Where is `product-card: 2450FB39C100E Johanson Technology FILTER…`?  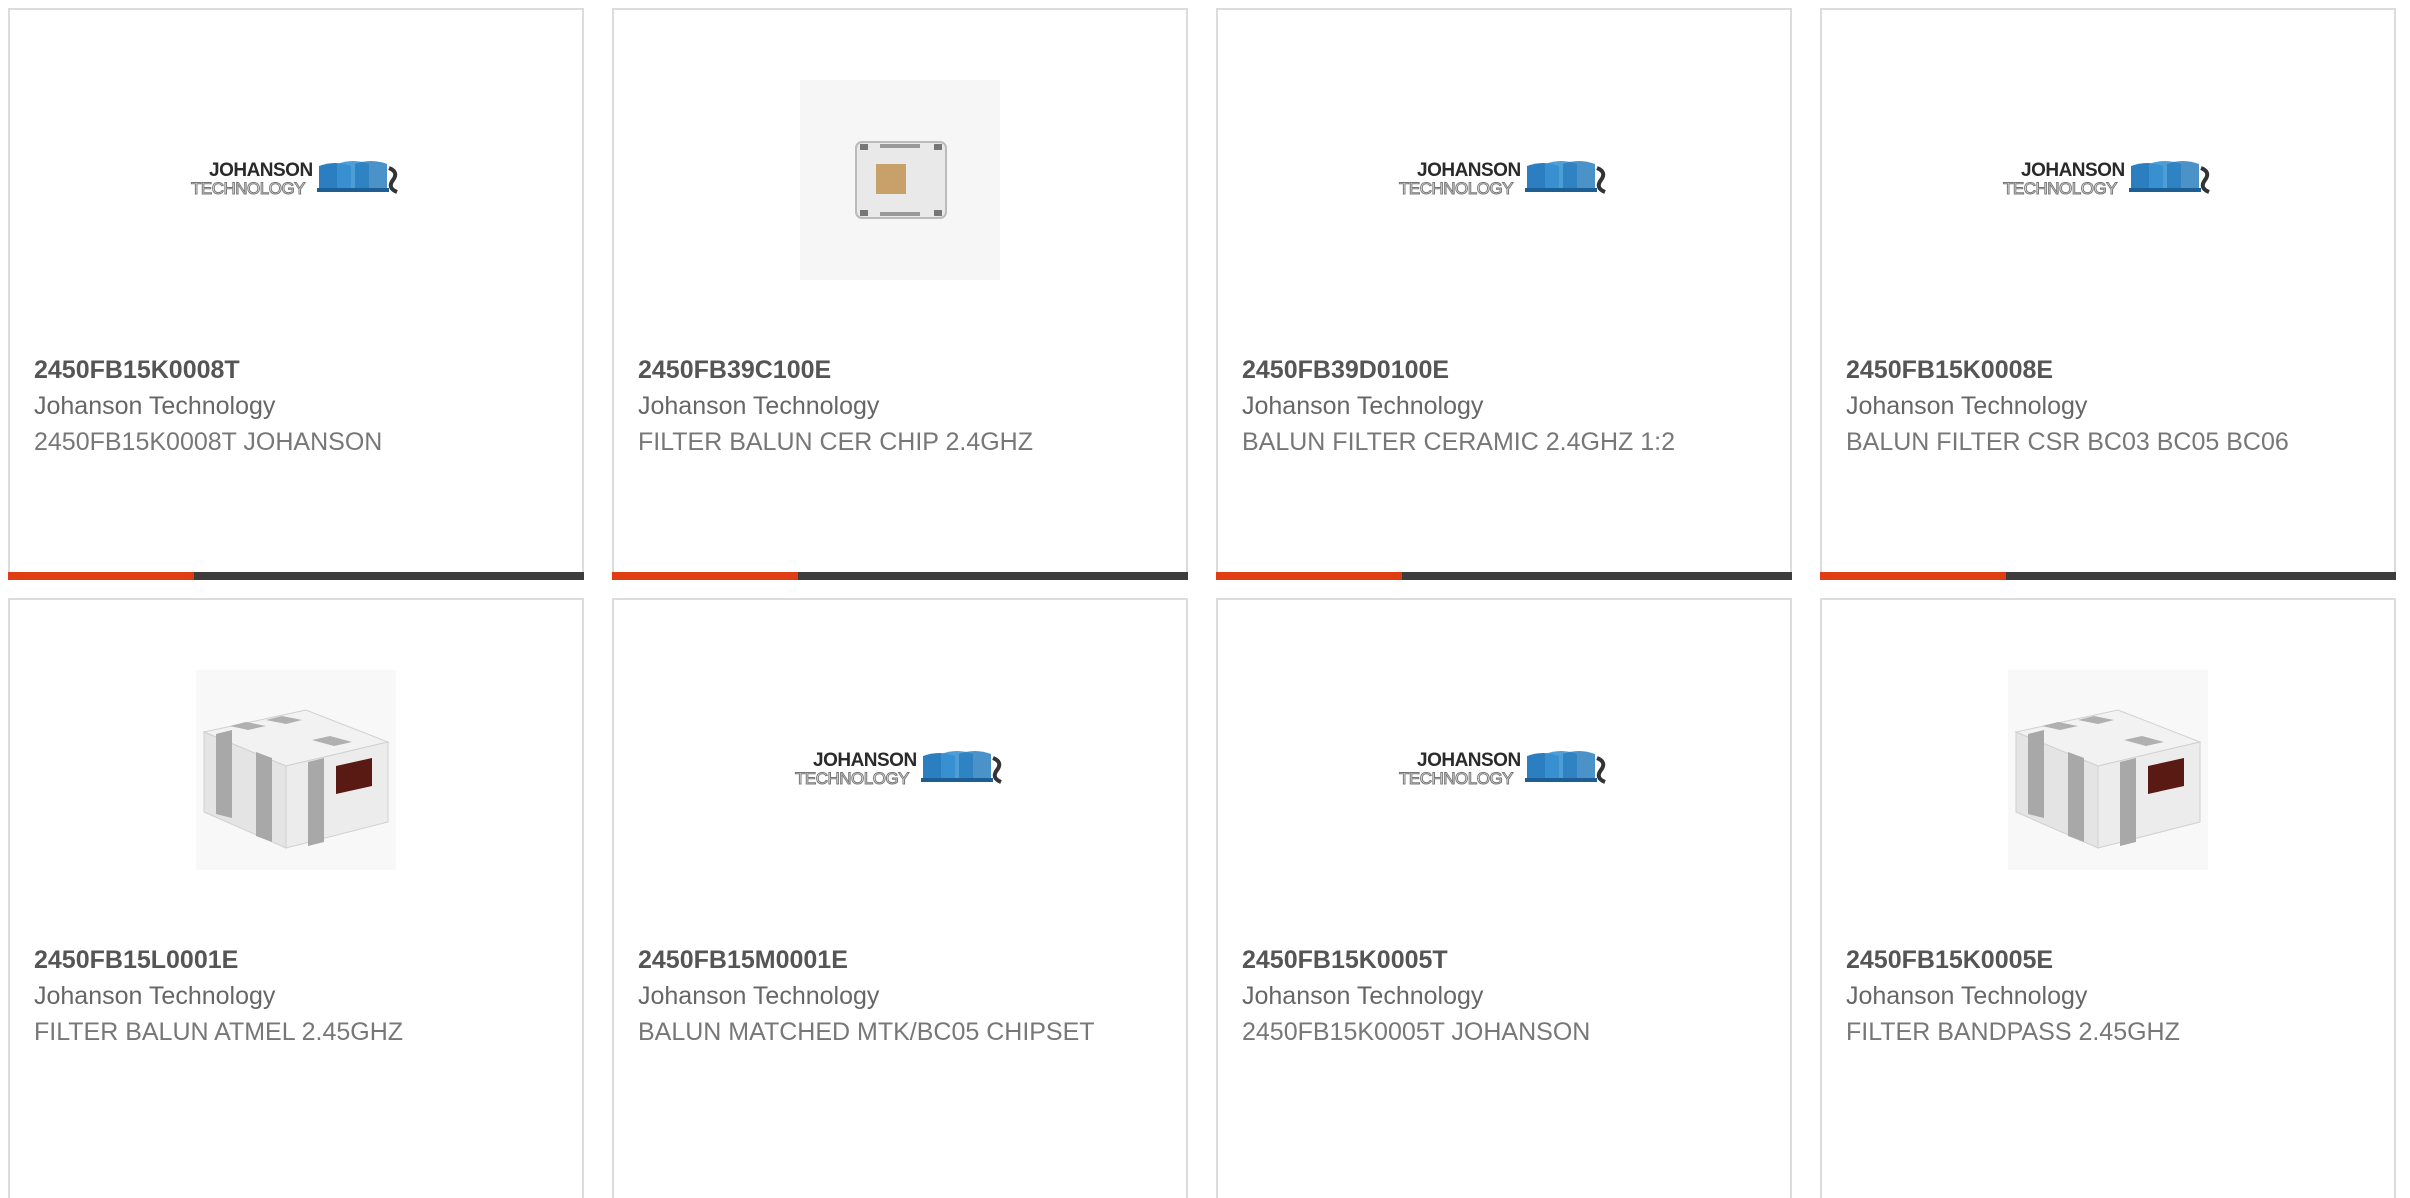 product-card: 2450FB39C100E Johanson Technology FILTER… is located at coordinates (900, 294).